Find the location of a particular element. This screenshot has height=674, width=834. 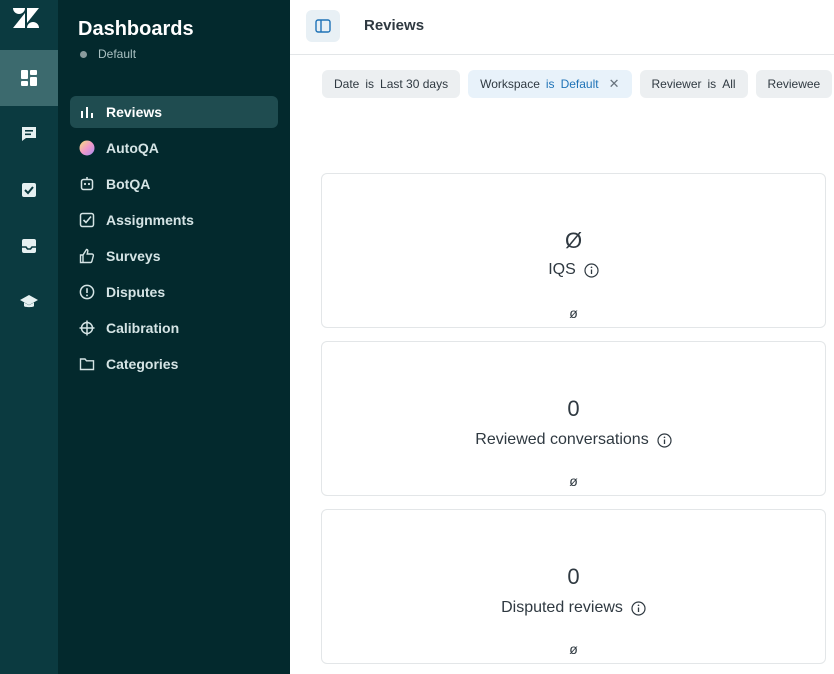

sidebar-item-assignments: Assignments is located at coordinates (174, 220).